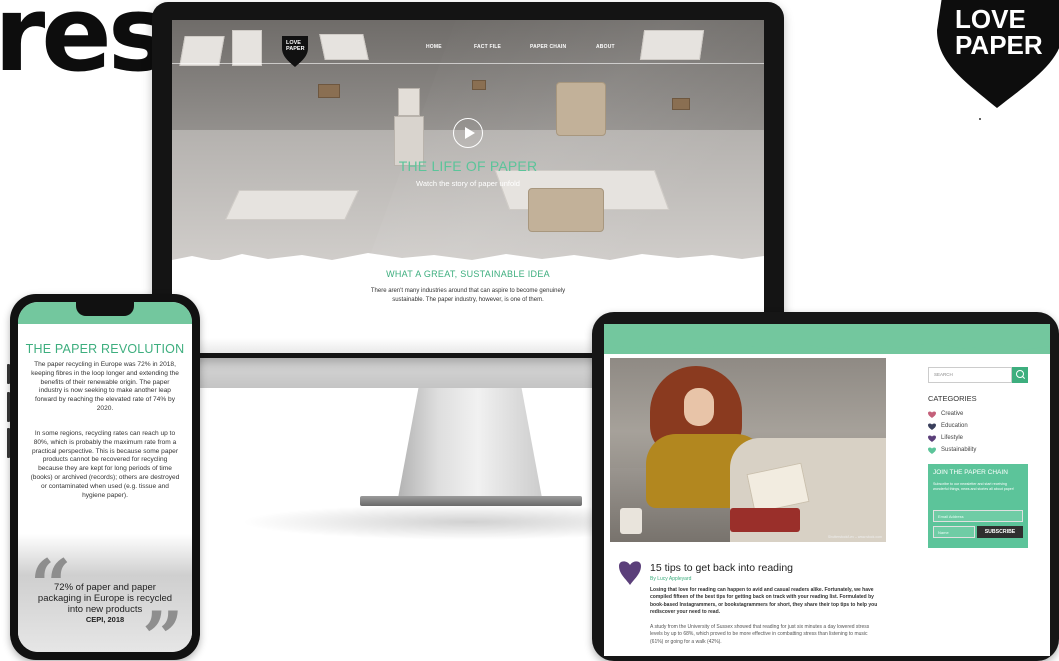 This screenshot has width=1059, height=661. Describe the element at coordinates (748, 450) in the screenshot. I see `post-featured-image: Shutterstock/Lev – www.stock.com` at that location.